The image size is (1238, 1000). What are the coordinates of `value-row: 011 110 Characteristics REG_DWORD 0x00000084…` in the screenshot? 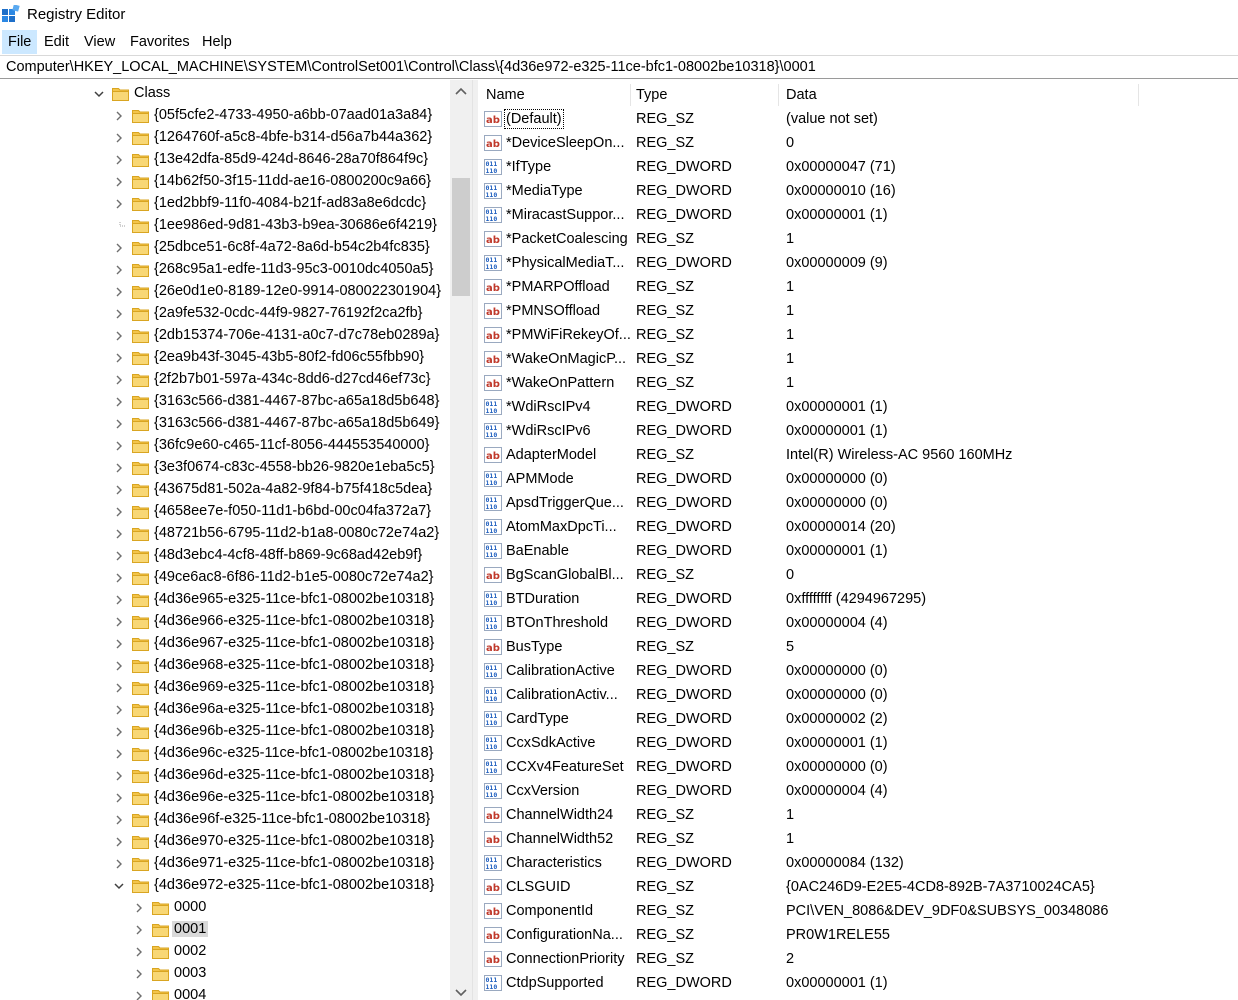 It's located at (858, 864).